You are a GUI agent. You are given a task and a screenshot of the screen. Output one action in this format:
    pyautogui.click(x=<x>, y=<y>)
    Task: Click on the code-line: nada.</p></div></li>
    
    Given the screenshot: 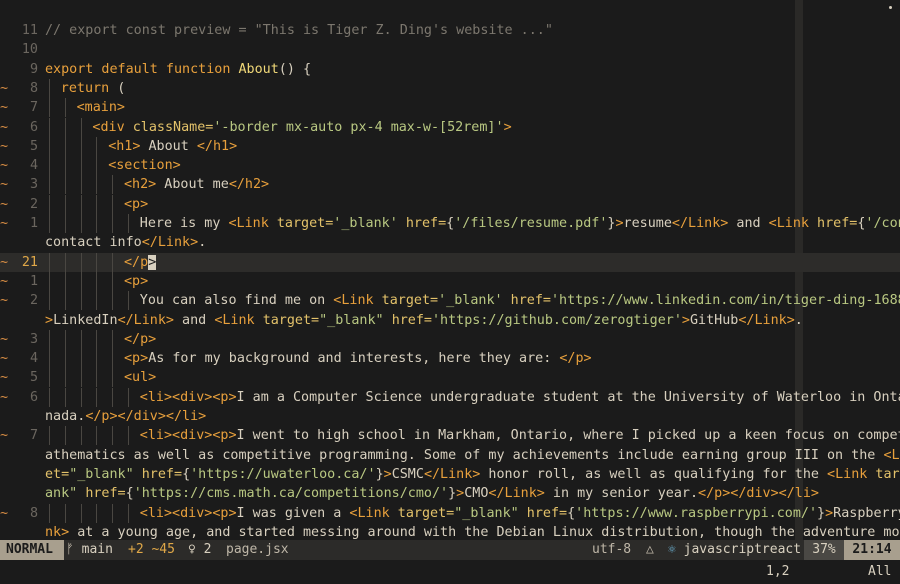 What is the action you would take?
    pyautogui.click(x=450, y=416)
    